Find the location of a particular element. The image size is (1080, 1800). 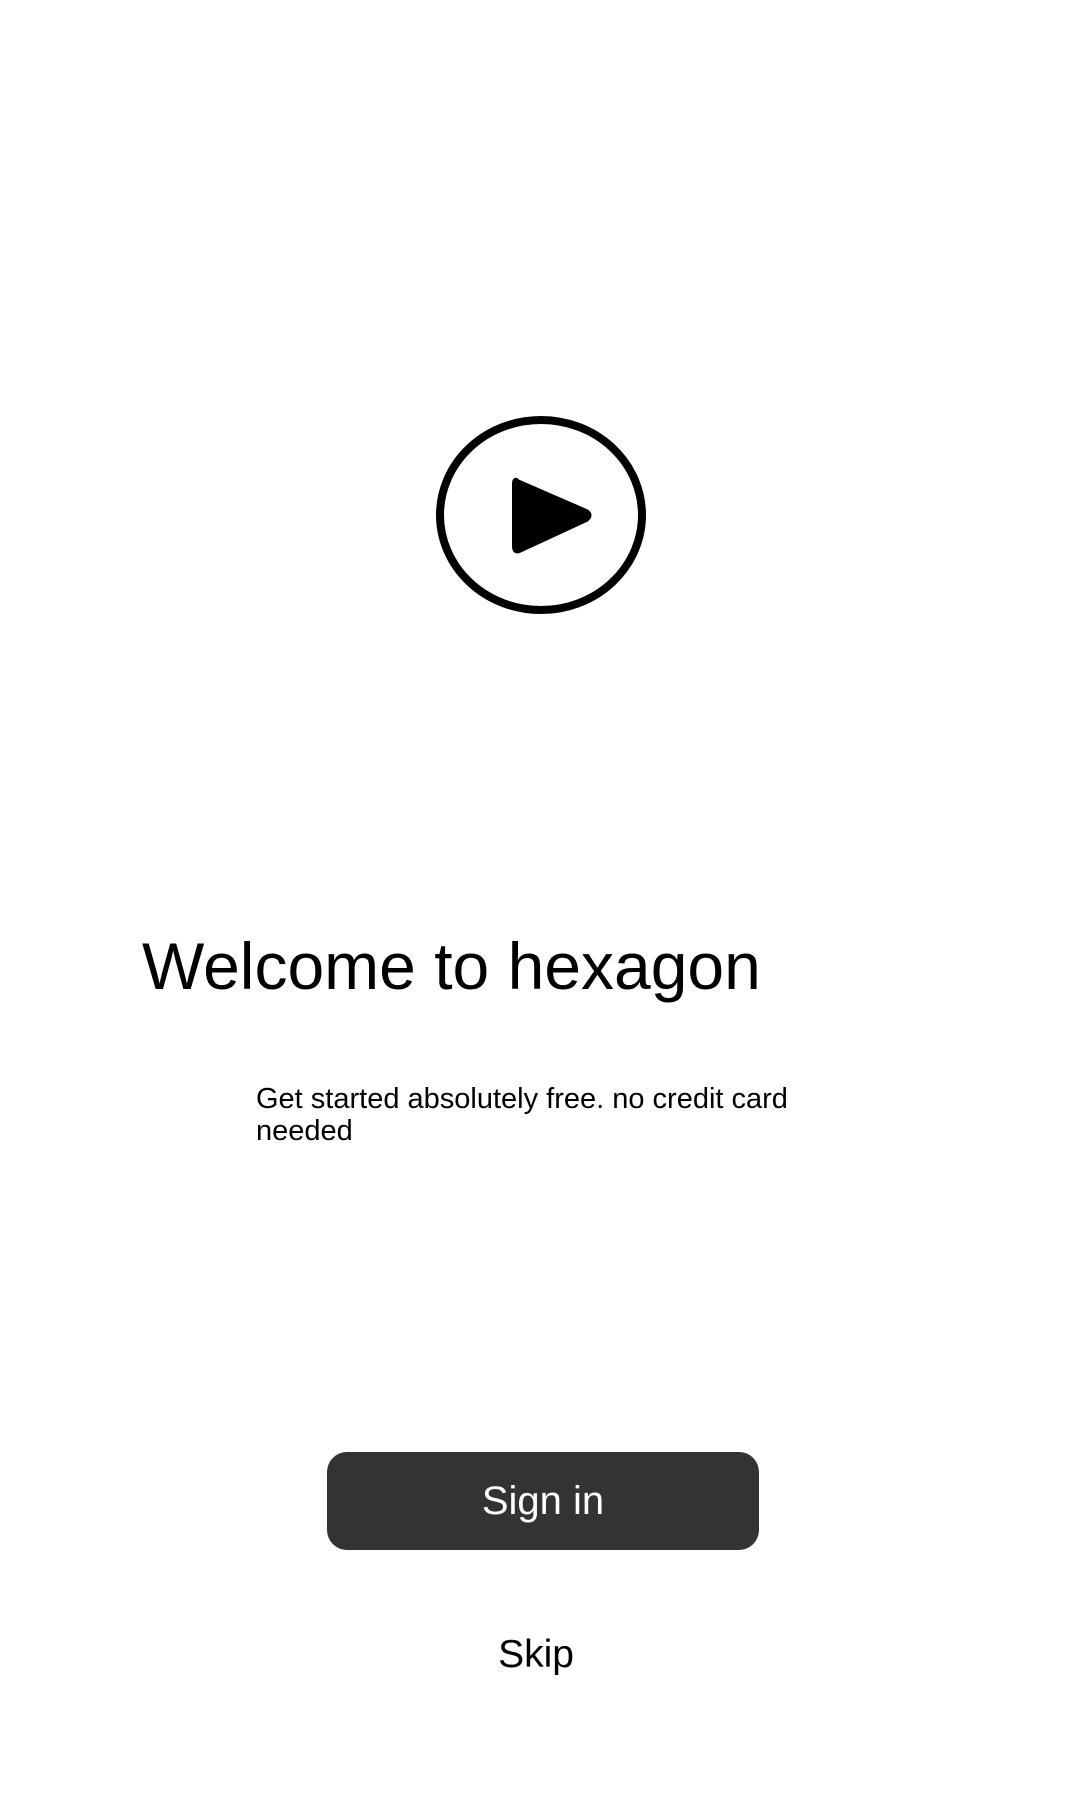

play-video-button is located at coordinates (541, 515).